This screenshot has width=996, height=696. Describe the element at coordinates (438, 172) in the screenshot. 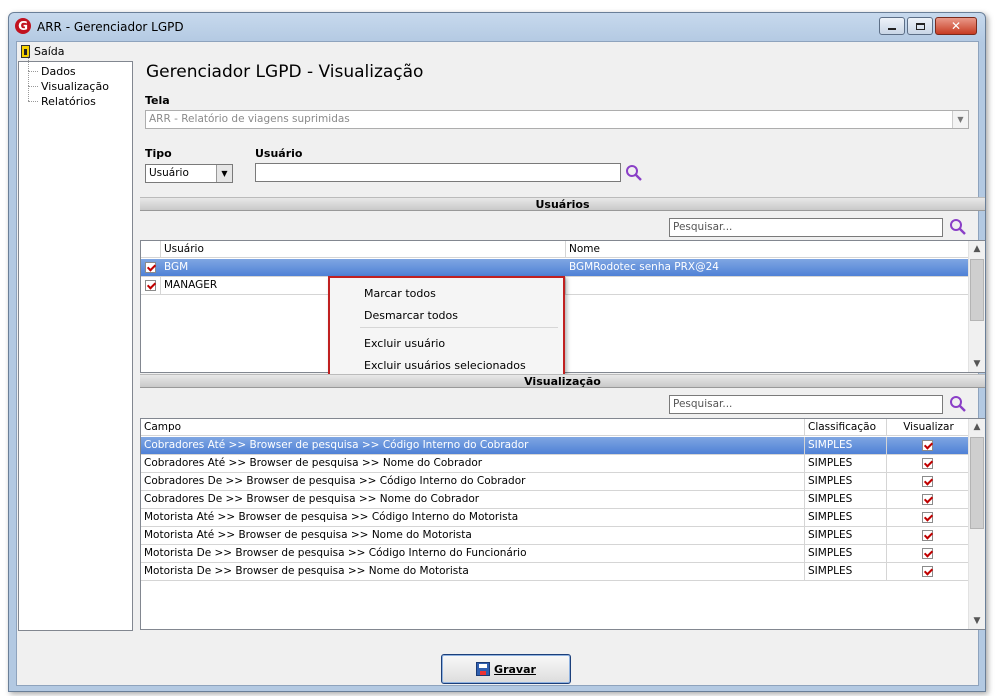

I see `usuario-input` at that location.